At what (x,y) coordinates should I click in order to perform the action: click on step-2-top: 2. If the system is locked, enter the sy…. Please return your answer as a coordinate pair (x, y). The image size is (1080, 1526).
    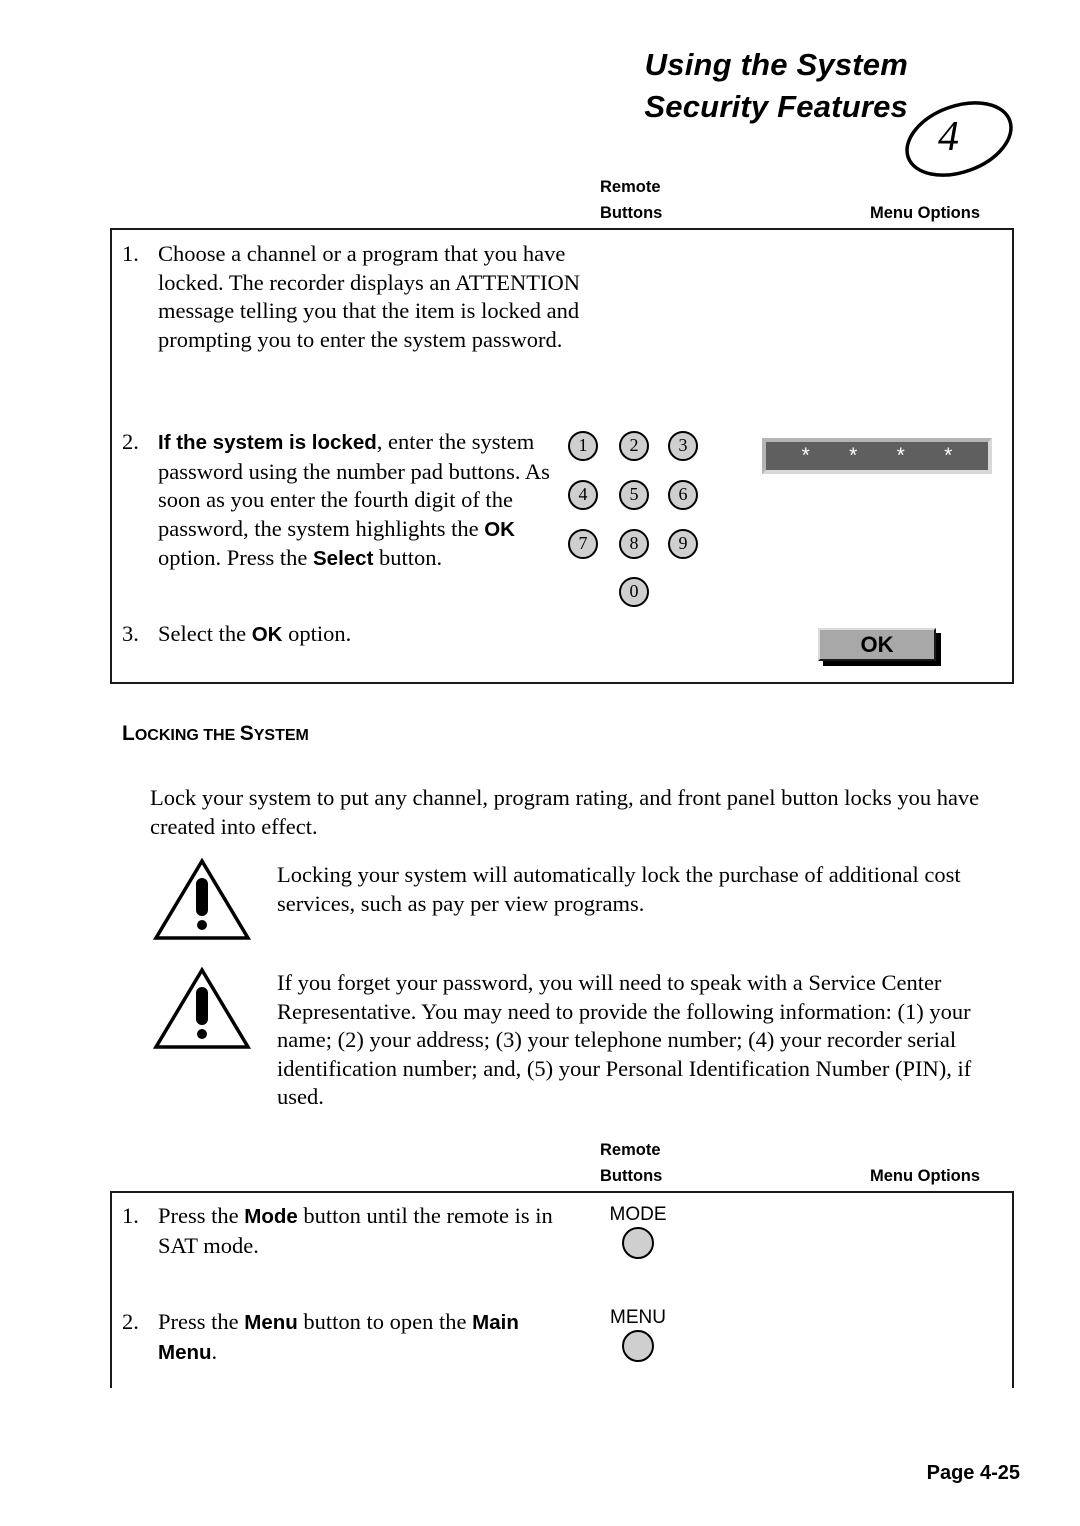
    Looking at the image, I should click on (346, 501).